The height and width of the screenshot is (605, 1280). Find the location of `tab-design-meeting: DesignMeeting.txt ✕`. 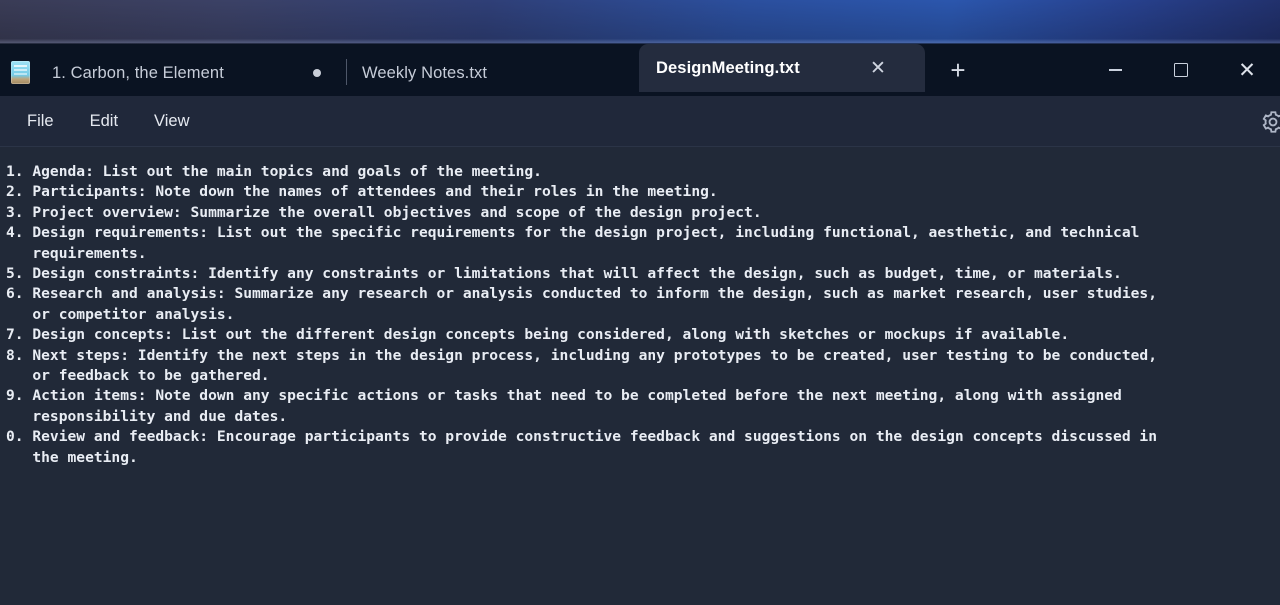

tab-design-meeting: DesignMeeting.txt ✕ is located at coordinates (782, 68).